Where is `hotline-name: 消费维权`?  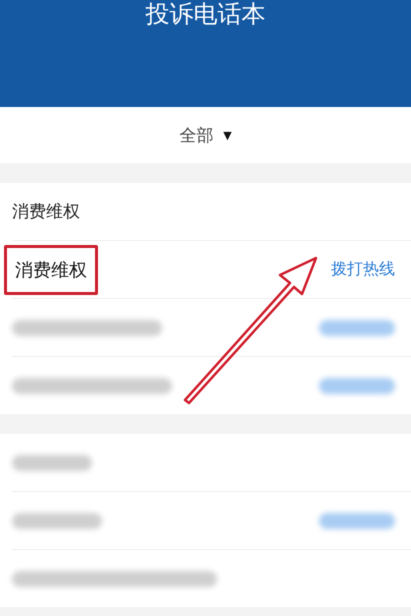 hotline-name: 消费维权 is located at coordinates (51, 270).